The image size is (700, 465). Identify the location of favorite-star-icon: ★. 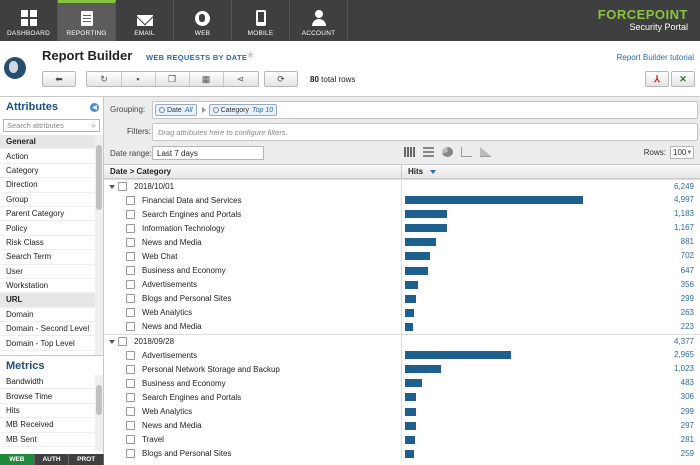
(250, 55).